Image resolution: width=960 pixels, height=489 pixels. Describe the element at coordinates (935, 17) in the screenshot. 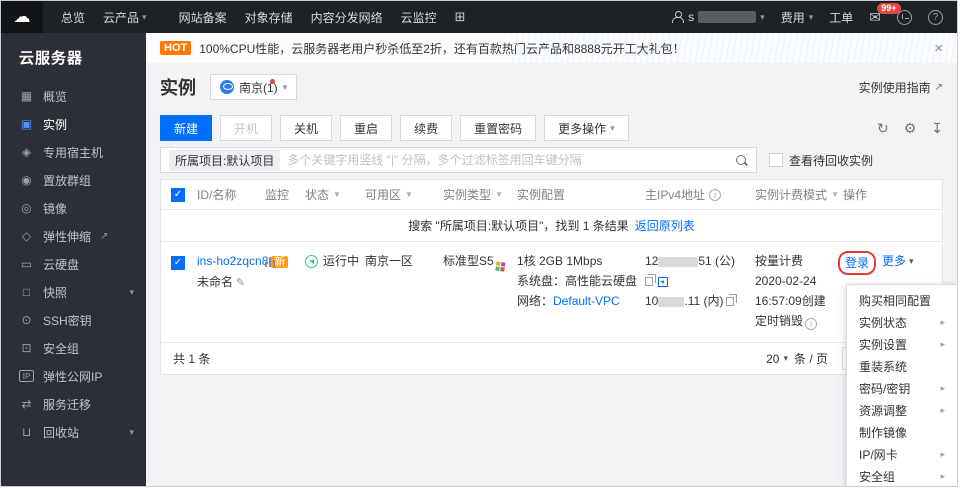

I see `help-icon` at that location.